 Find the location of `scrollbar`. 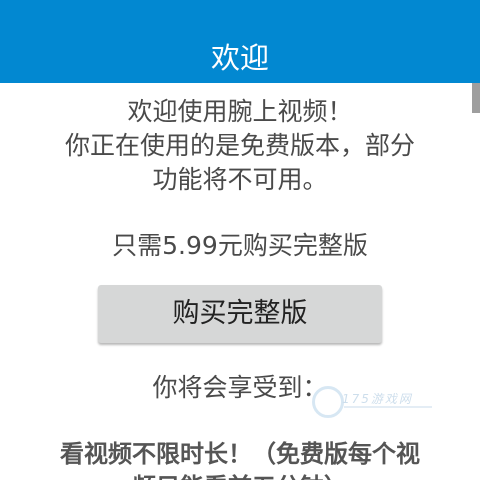

scrollbar is located at coordinates (476, 98).